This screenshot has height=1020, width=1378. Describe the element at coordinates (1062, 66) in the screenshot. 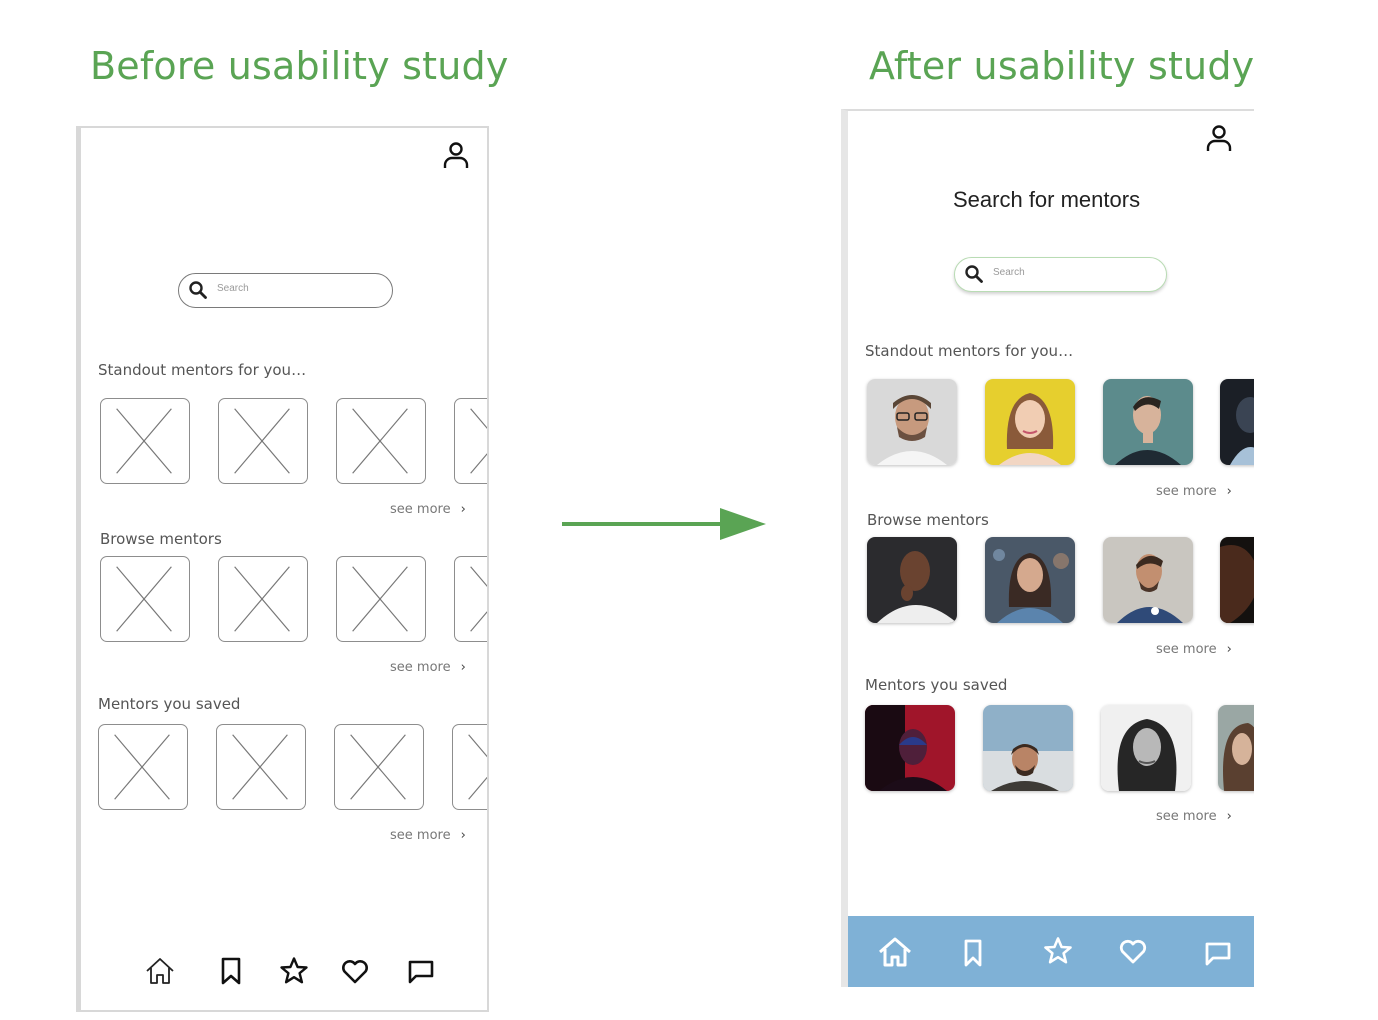

I see `after-heading: After usability study` at that location.